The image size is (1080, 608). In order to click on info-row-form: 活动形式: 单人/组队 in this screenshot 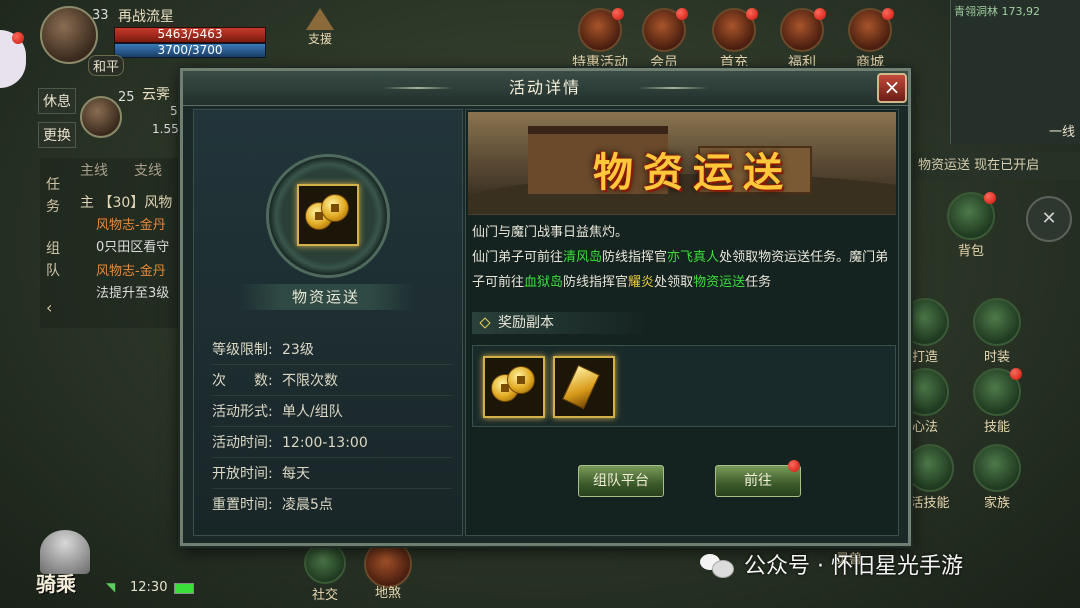, I will do `click(332, 412)`.